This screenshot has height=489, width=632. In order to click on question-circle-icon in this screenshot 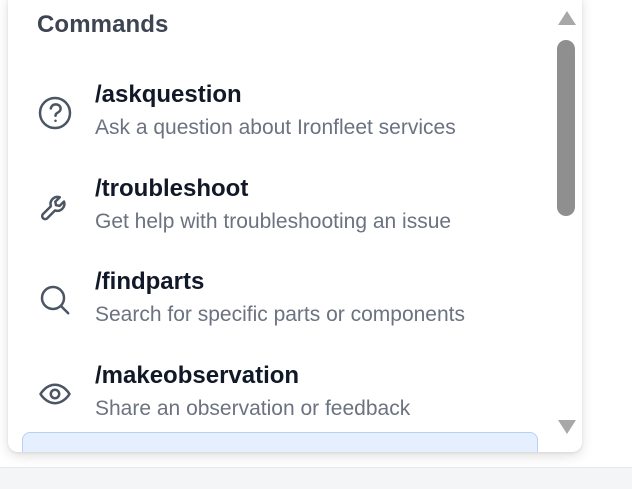, I will do `click(55, 113)`.